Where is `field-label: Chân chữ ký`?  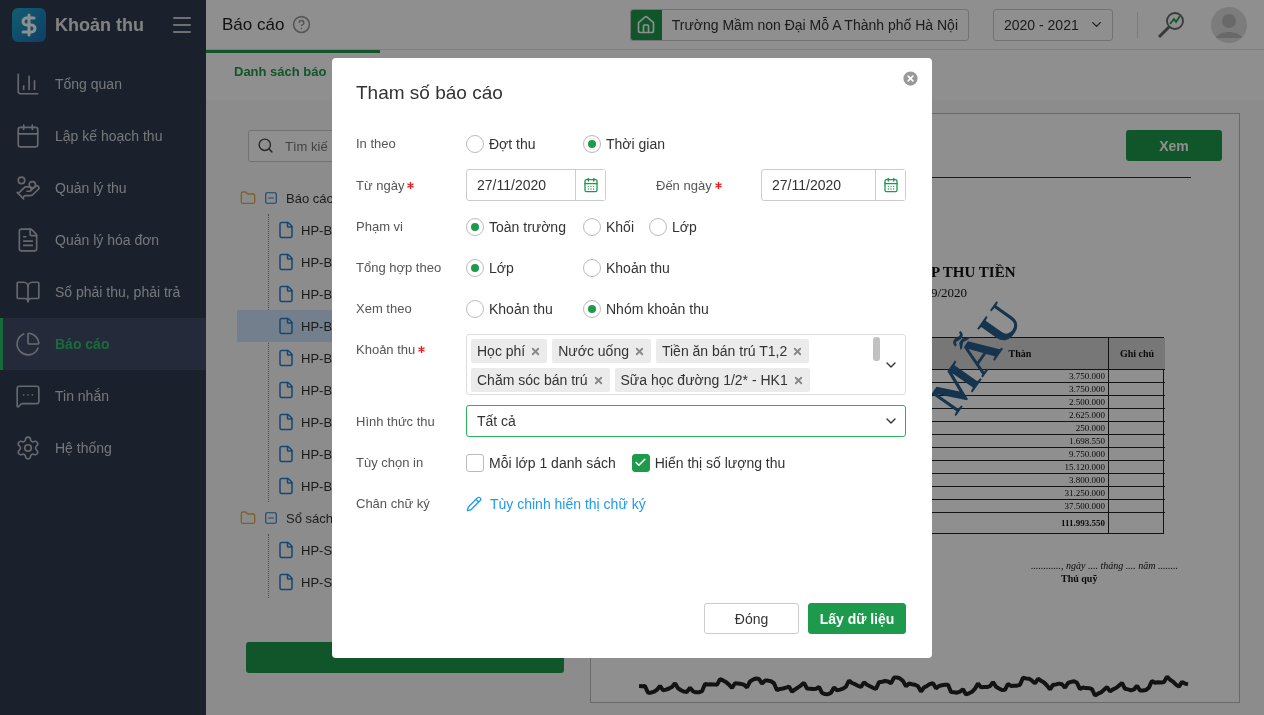 field-label: Chân chữ ký is located at coordinates (393, 503).